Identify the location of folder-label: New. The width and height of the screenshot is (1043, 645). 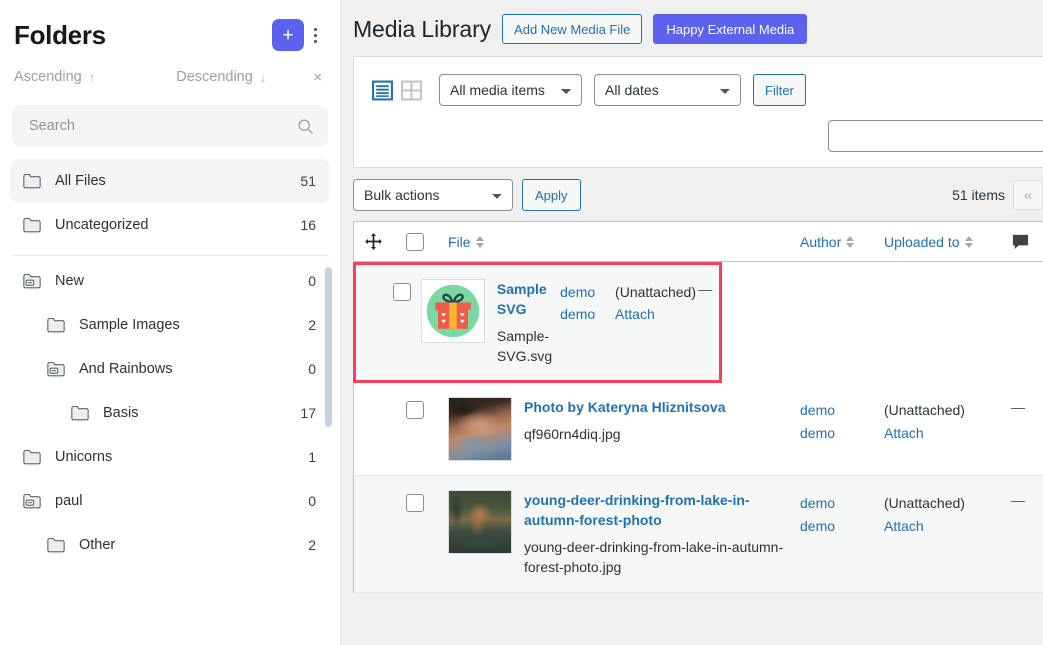
(70, 281).